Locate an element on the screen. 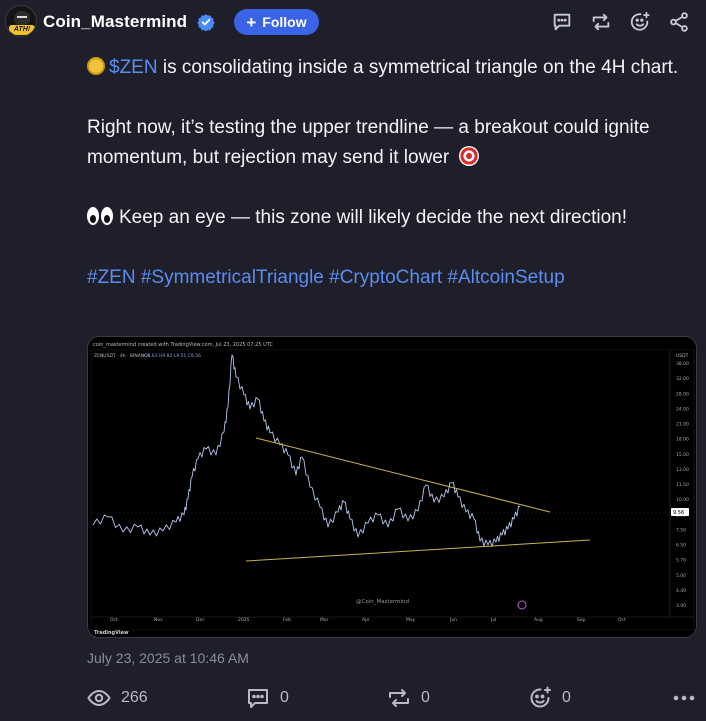 The width and height of the screenshot is (706, 721). price-tick-label: 28.00 is located at coordinates (682, 394).